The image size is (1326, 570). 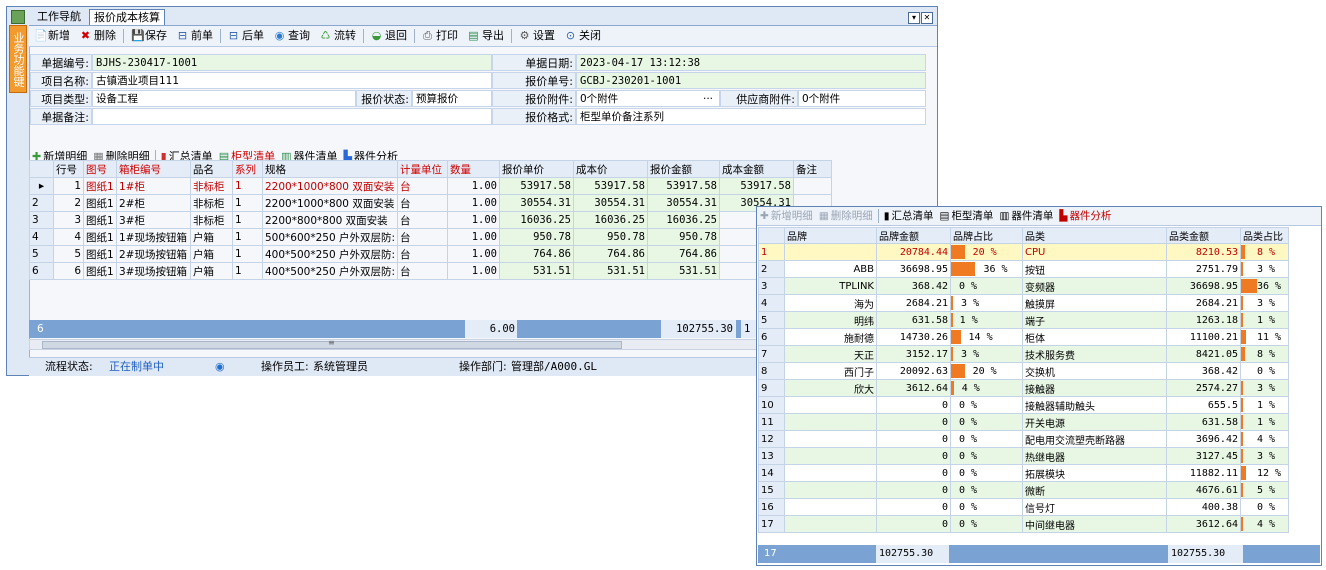 I want to click on brand-amount-cell: 631.58, so click(x=913, y=320).